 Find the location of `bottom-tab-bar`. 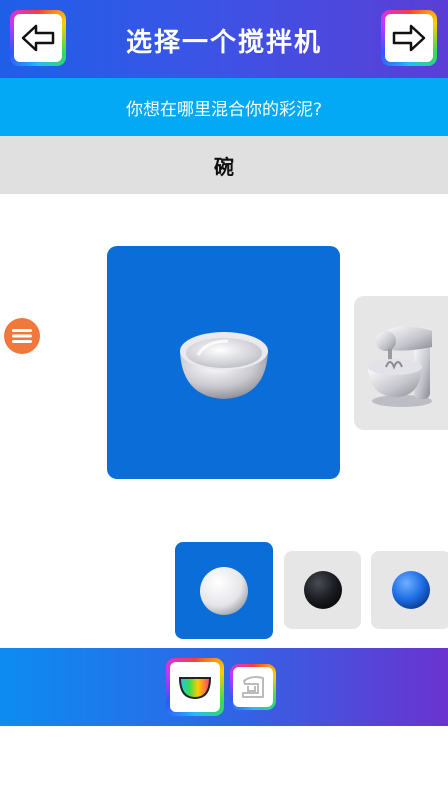

bottom-tab-bar is located at coordinates (224, 687).